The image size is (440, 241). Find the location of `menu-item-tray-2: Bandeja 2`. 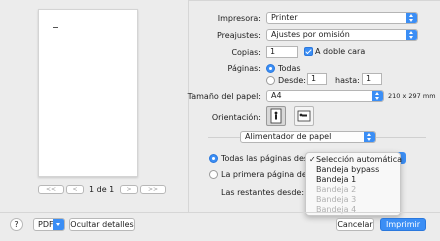

menu-item-tray-2: Bandeja 2 is located at coordinates (336, 189).